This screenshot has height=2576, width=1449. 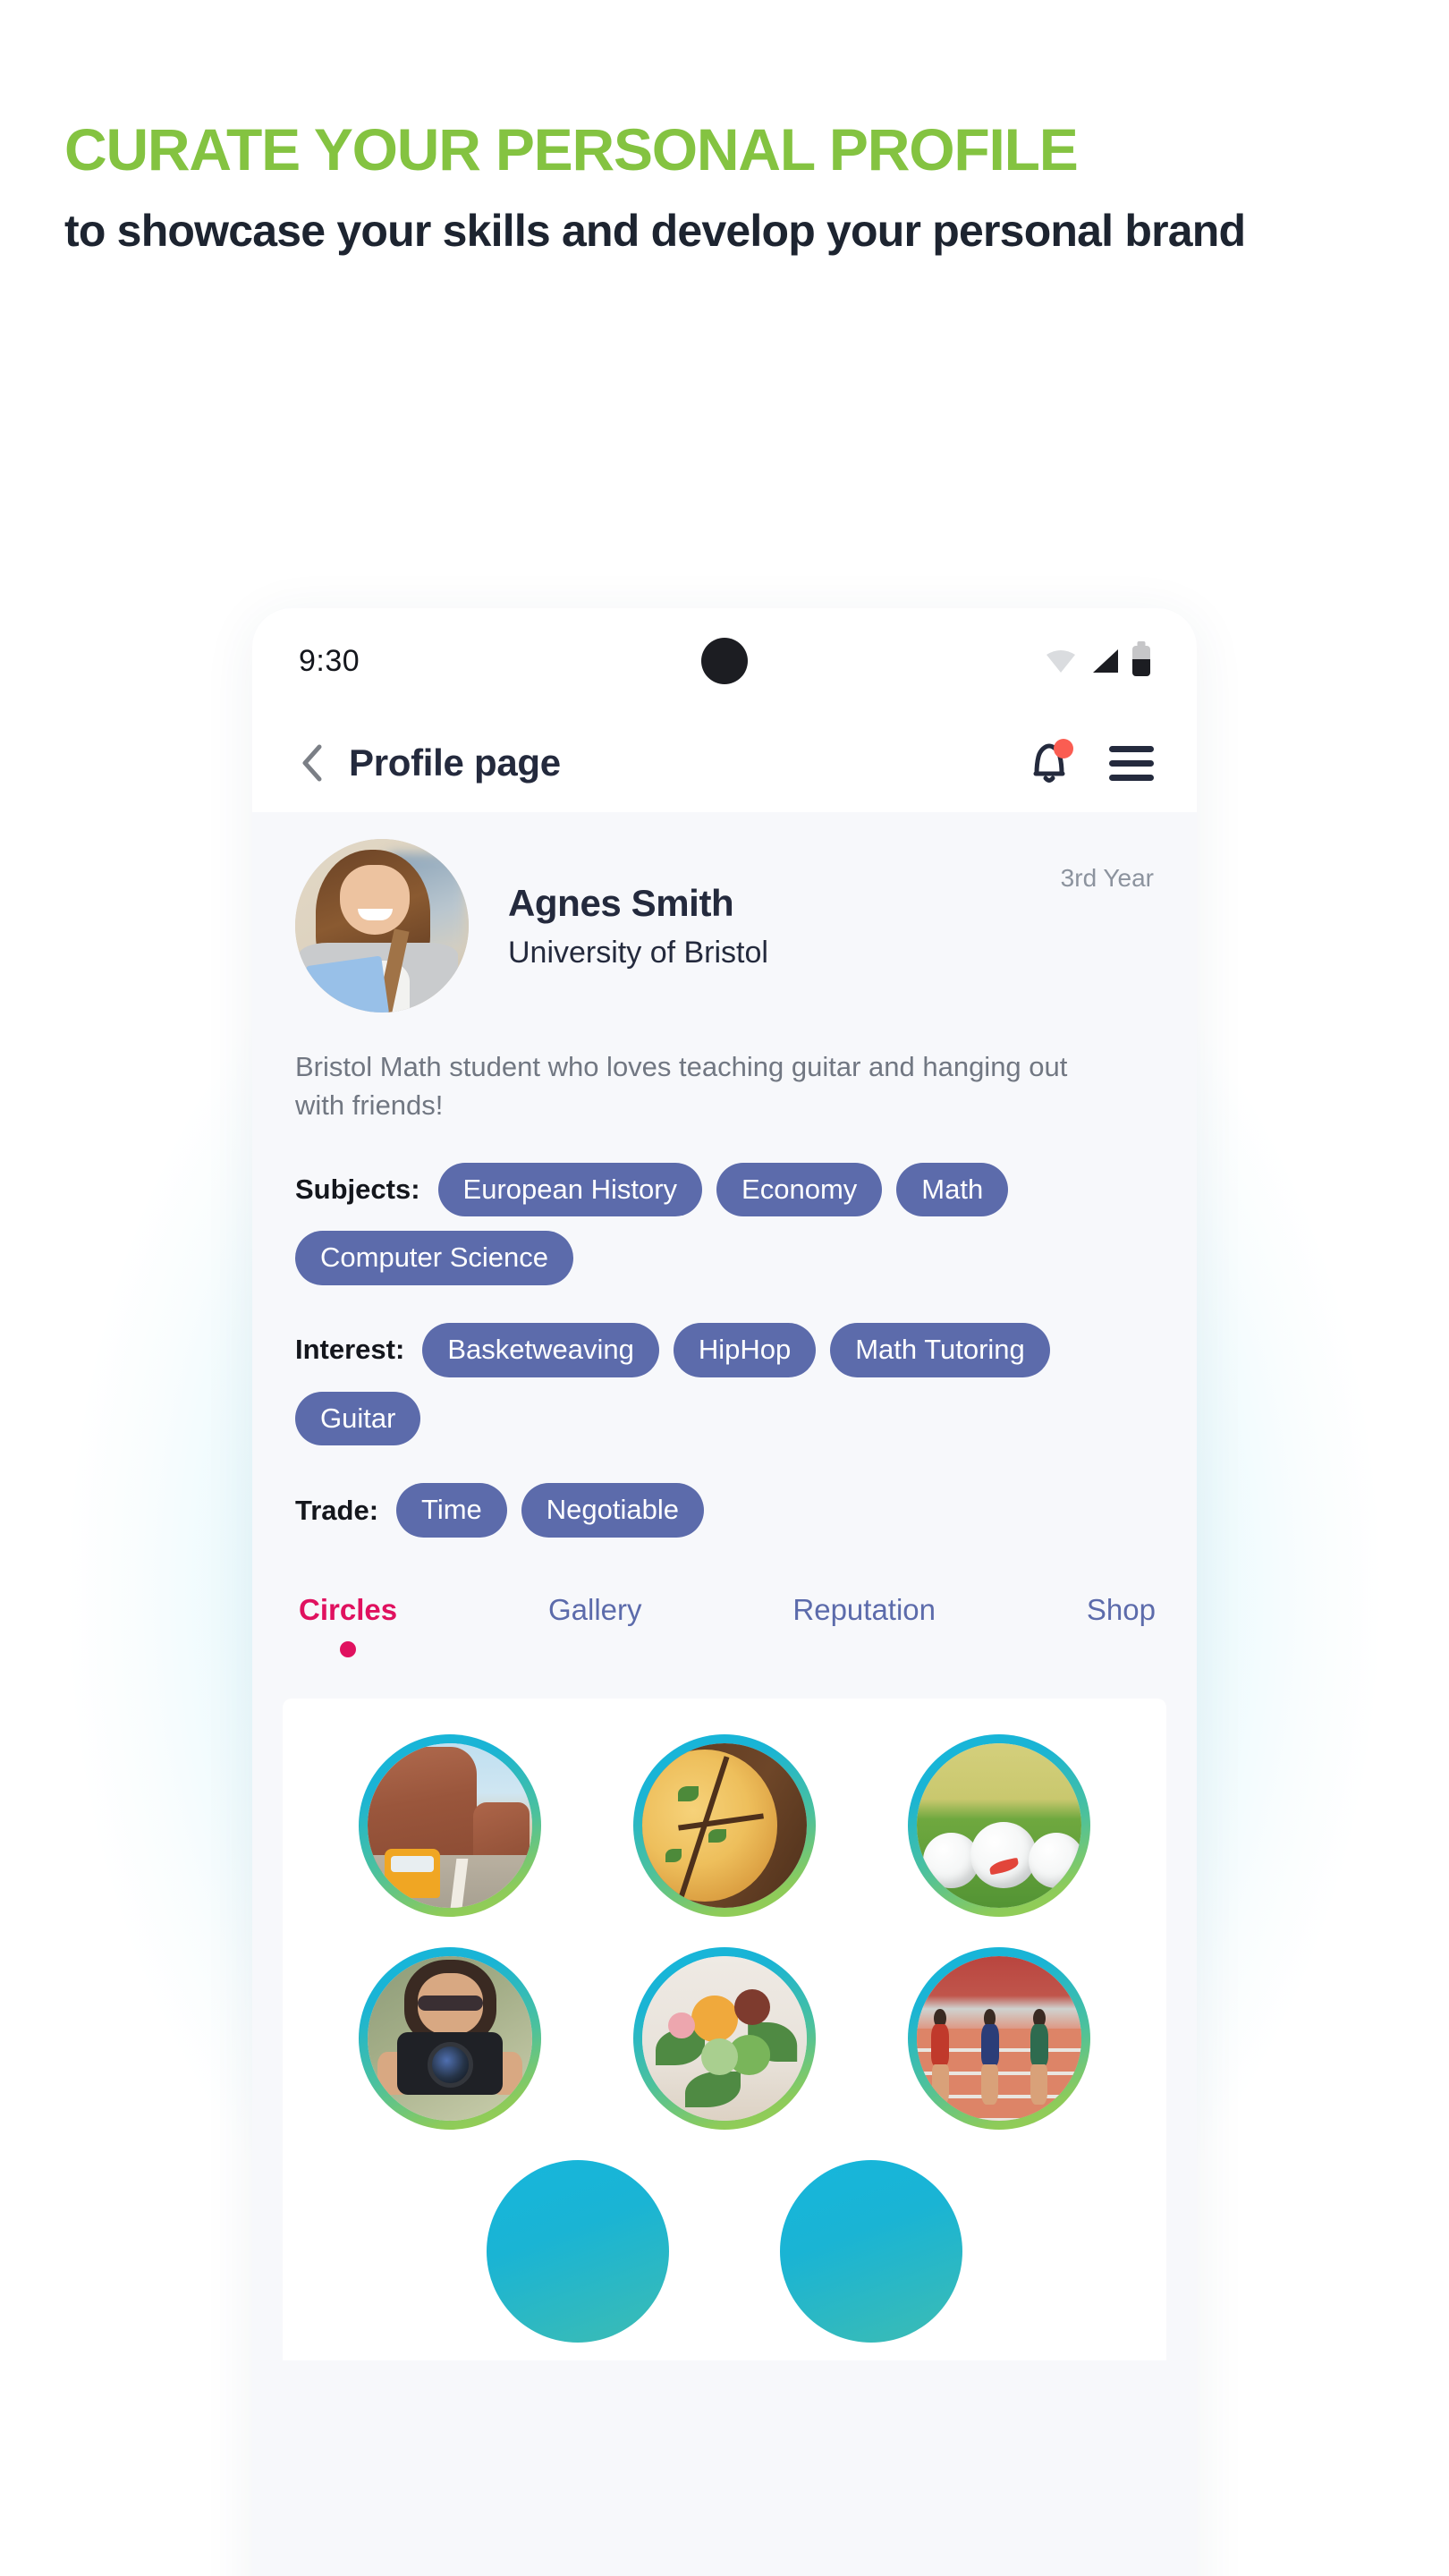 What do you see at coordinates (570, 1189) in the screenshot?
I see `chip-subject: European History` at bounding box center [570, 1189].